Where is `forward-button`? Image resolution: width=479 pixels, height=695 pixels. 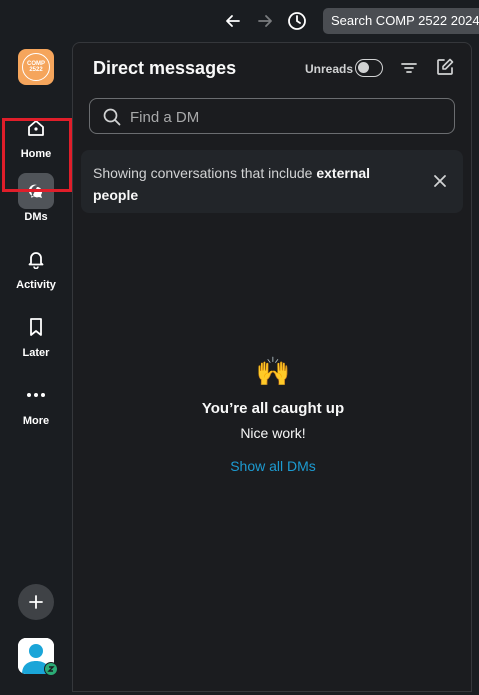 forward-button is located at coordinates (265, 21).